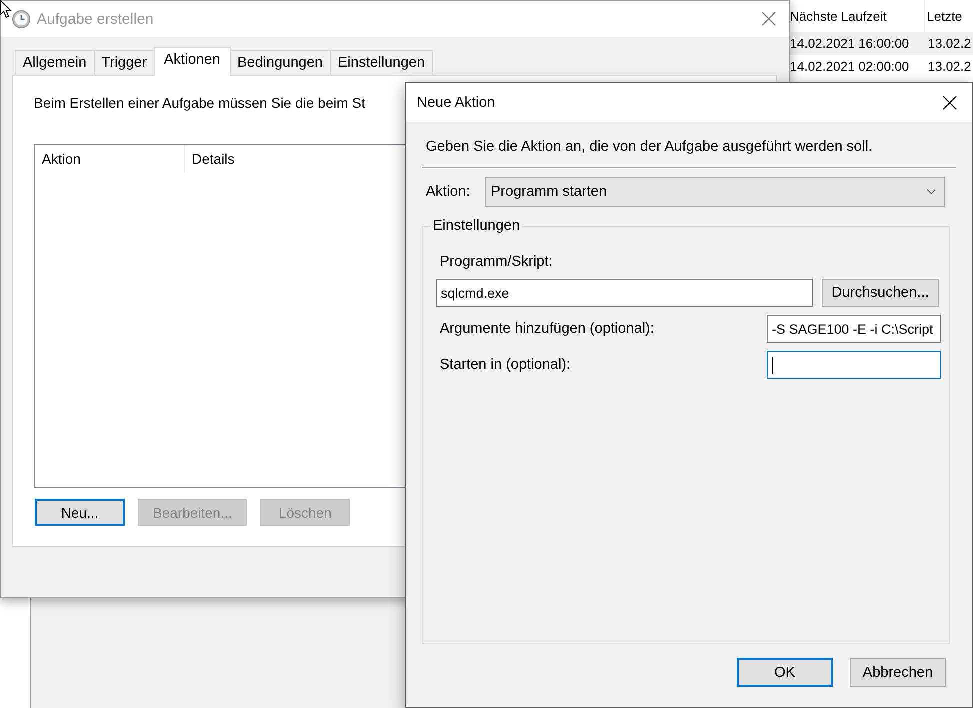  Describe the element at coordinates (496, 262) in the screenshot. I see `field-label: Programm/Skript:` at that location.